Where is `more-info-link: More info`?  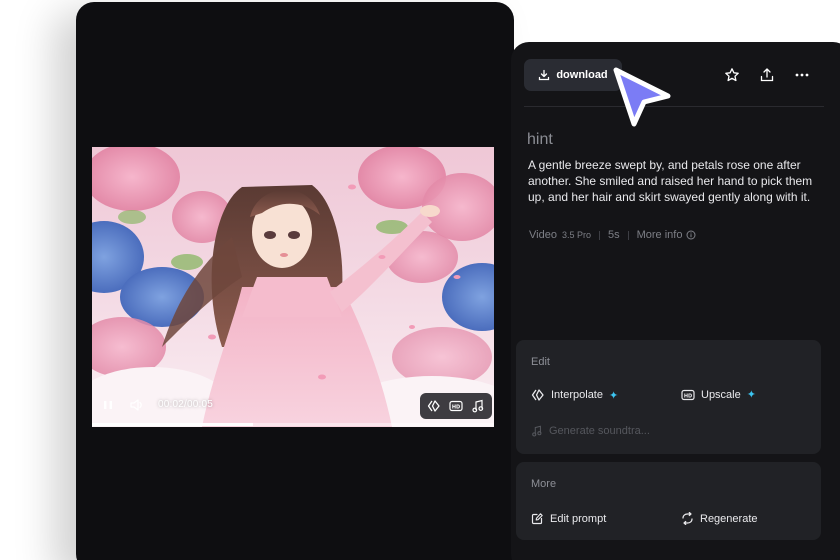
more-info-link: More info is located at coordinates (667, 235).